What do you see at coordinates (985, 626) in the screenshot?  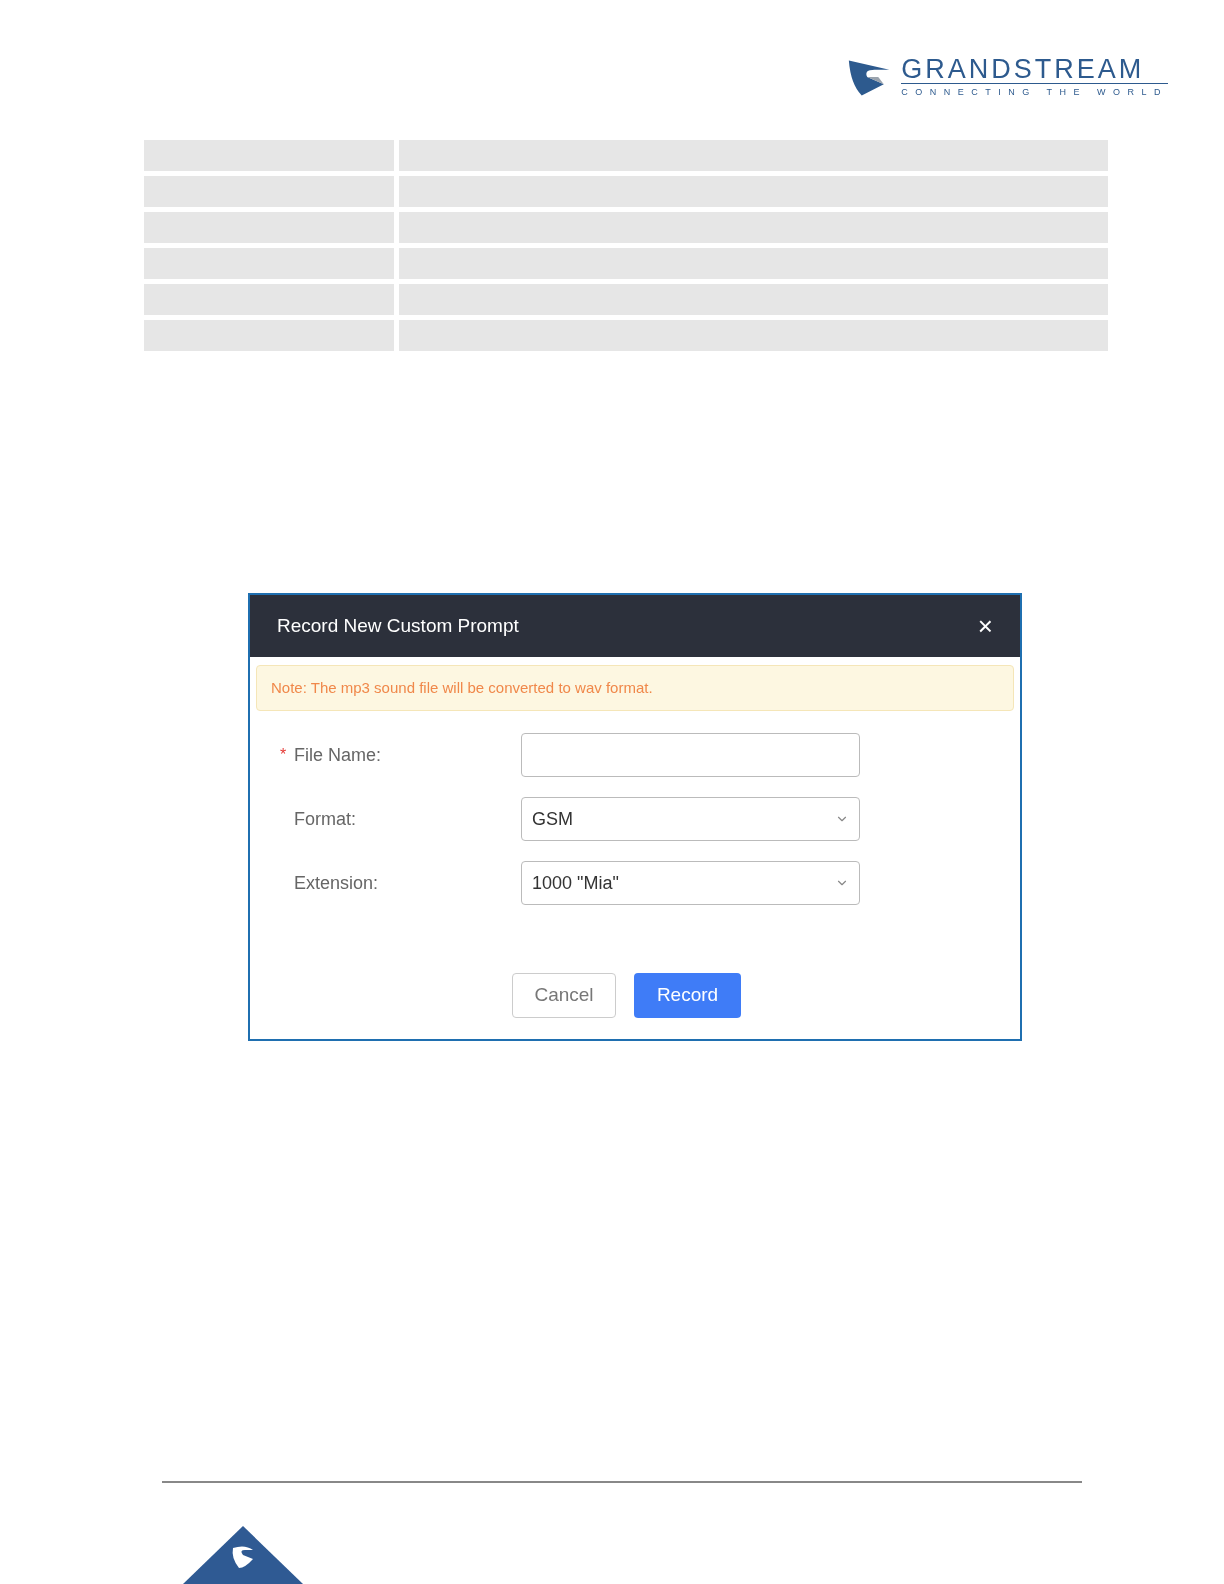 I see `close-button: ×` at bounding box center [985, 626].